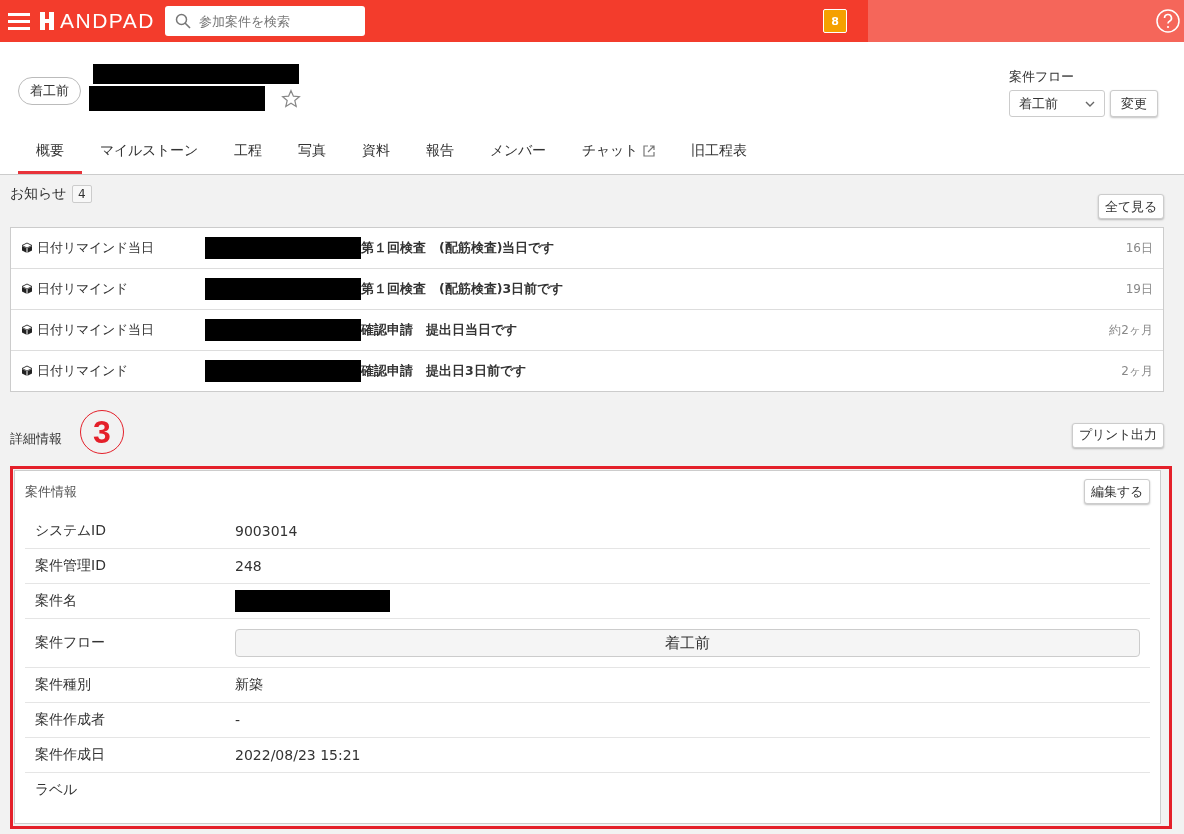  Describe the element at coordinates (618, 152) in the screenshot. I see `tab: チャット` at that location.